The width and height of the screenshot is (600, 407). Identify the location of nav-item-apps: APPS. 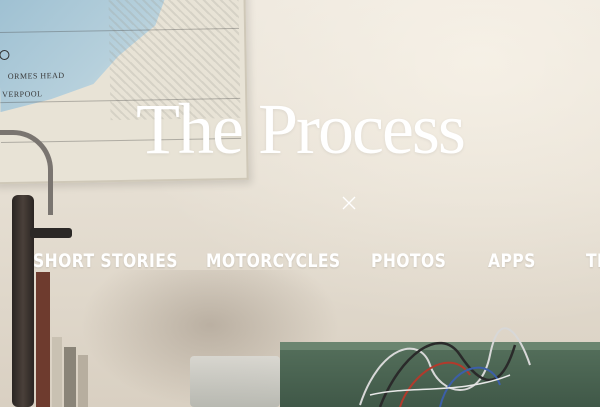
(512, 261).